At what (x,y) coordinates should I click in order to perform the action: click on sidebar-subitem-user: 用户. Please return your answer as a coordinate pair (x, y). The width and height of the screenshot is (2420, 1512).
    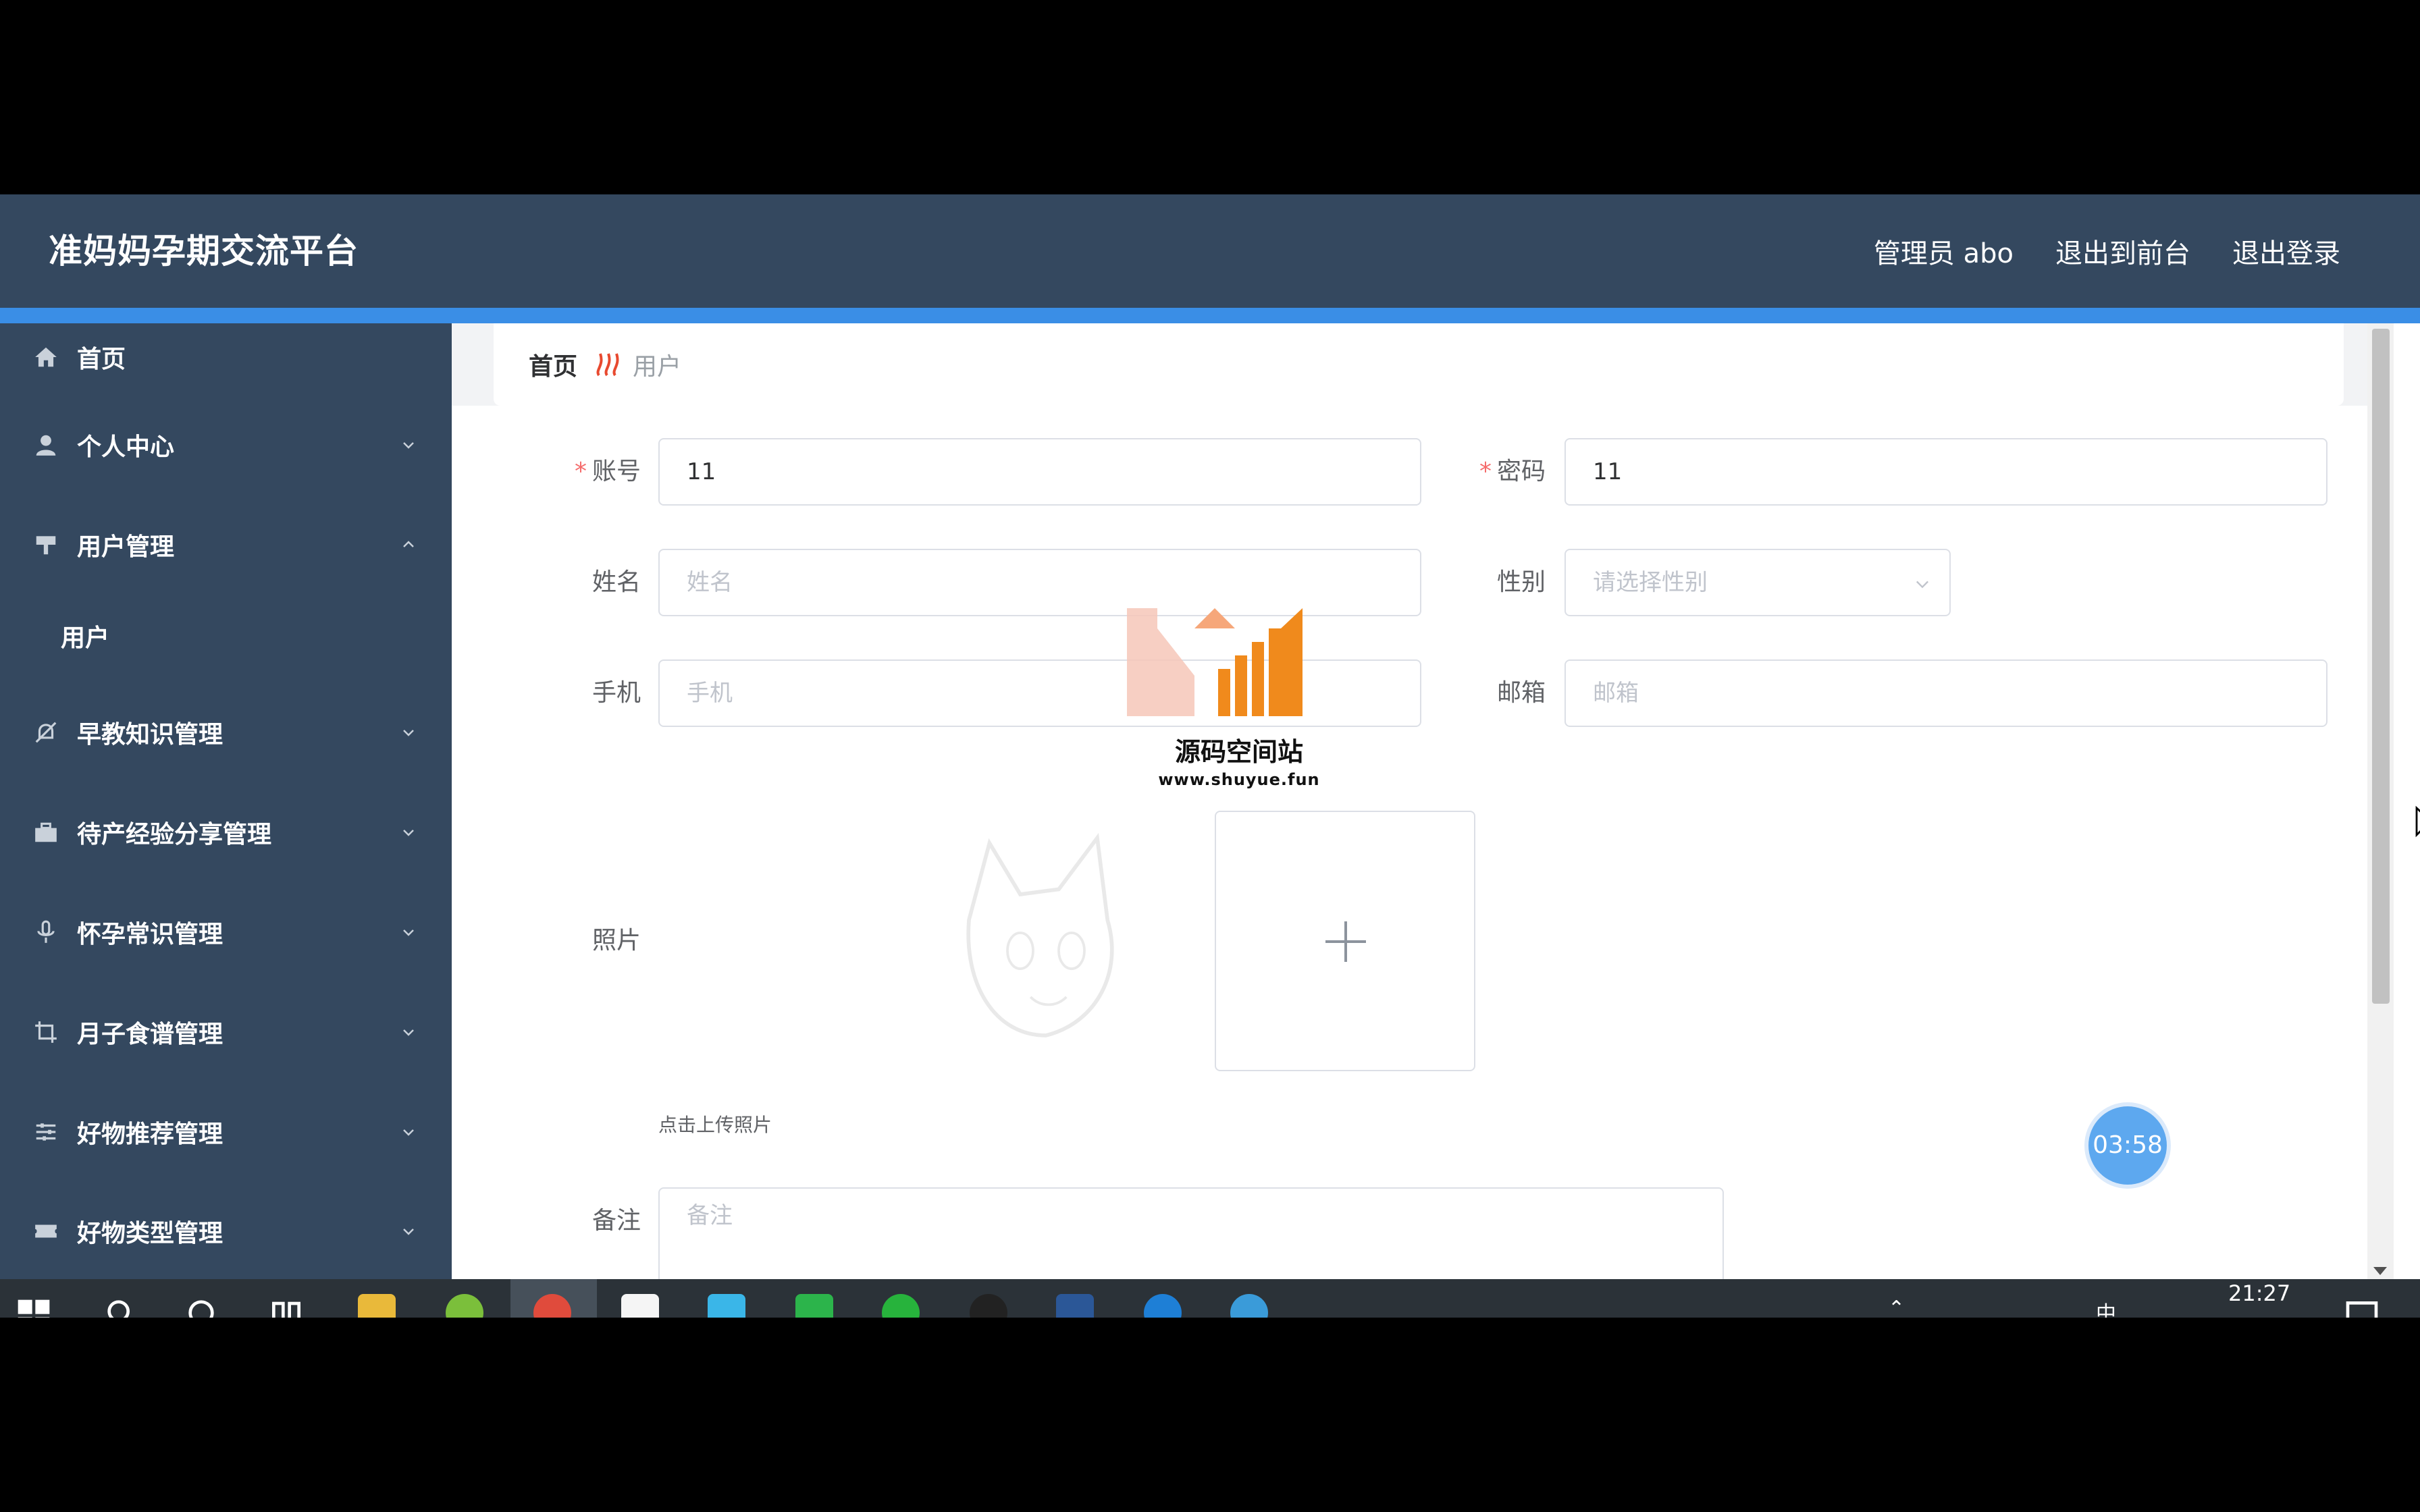
    Looking at the image, I should click on (226, 636).